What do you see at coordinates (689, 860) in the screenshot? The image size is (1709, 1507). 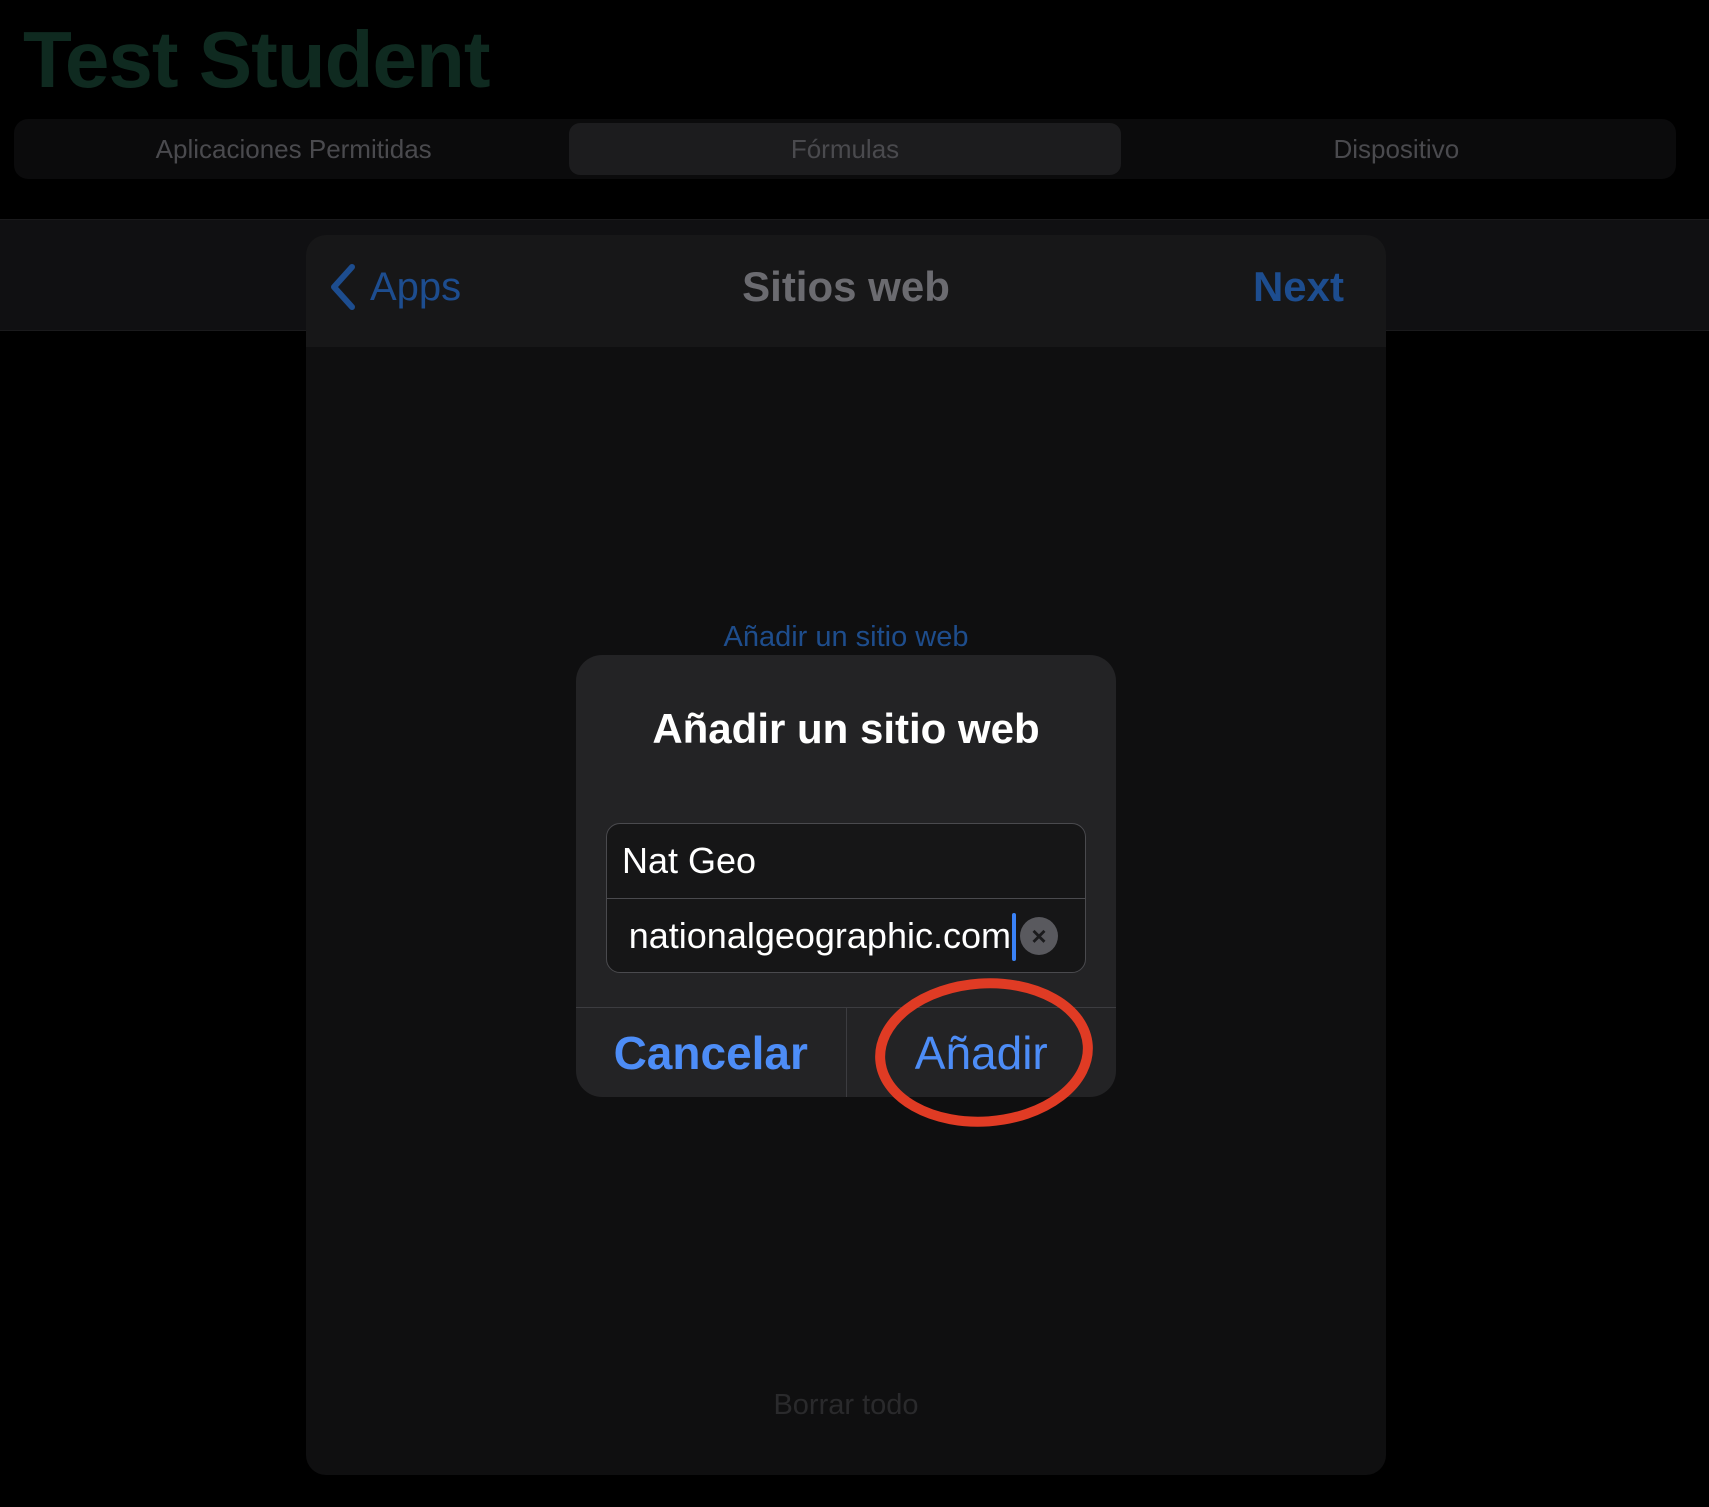 I see `site-name-value: Nat Geo` at bounding box center [689, 860].